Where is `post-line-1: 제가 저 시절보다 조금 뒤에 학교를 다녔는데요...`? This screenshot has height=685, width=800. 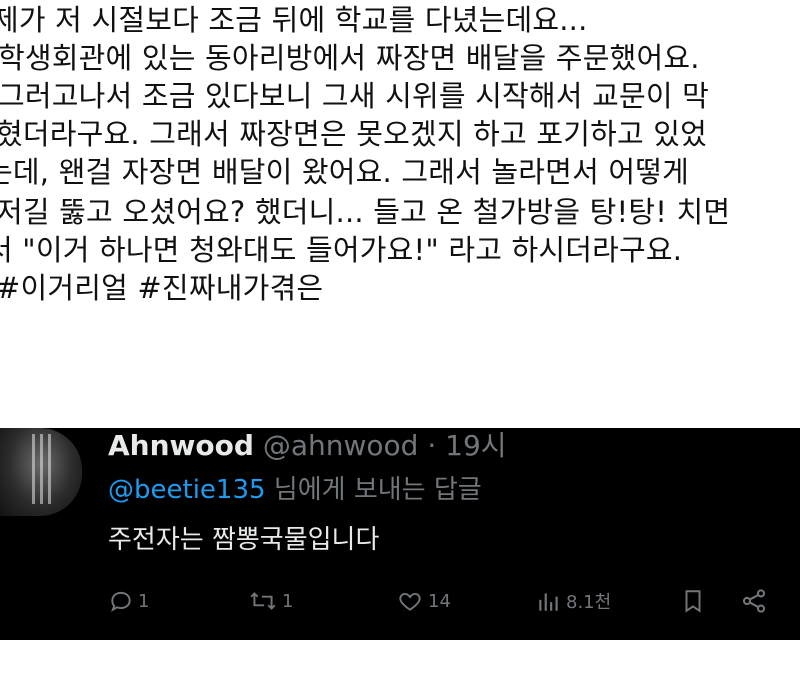 post-line-1: 제가 저 시절보다 조금 뒤에 학교를 다녔는데요... is located at coordinates (294, 20).